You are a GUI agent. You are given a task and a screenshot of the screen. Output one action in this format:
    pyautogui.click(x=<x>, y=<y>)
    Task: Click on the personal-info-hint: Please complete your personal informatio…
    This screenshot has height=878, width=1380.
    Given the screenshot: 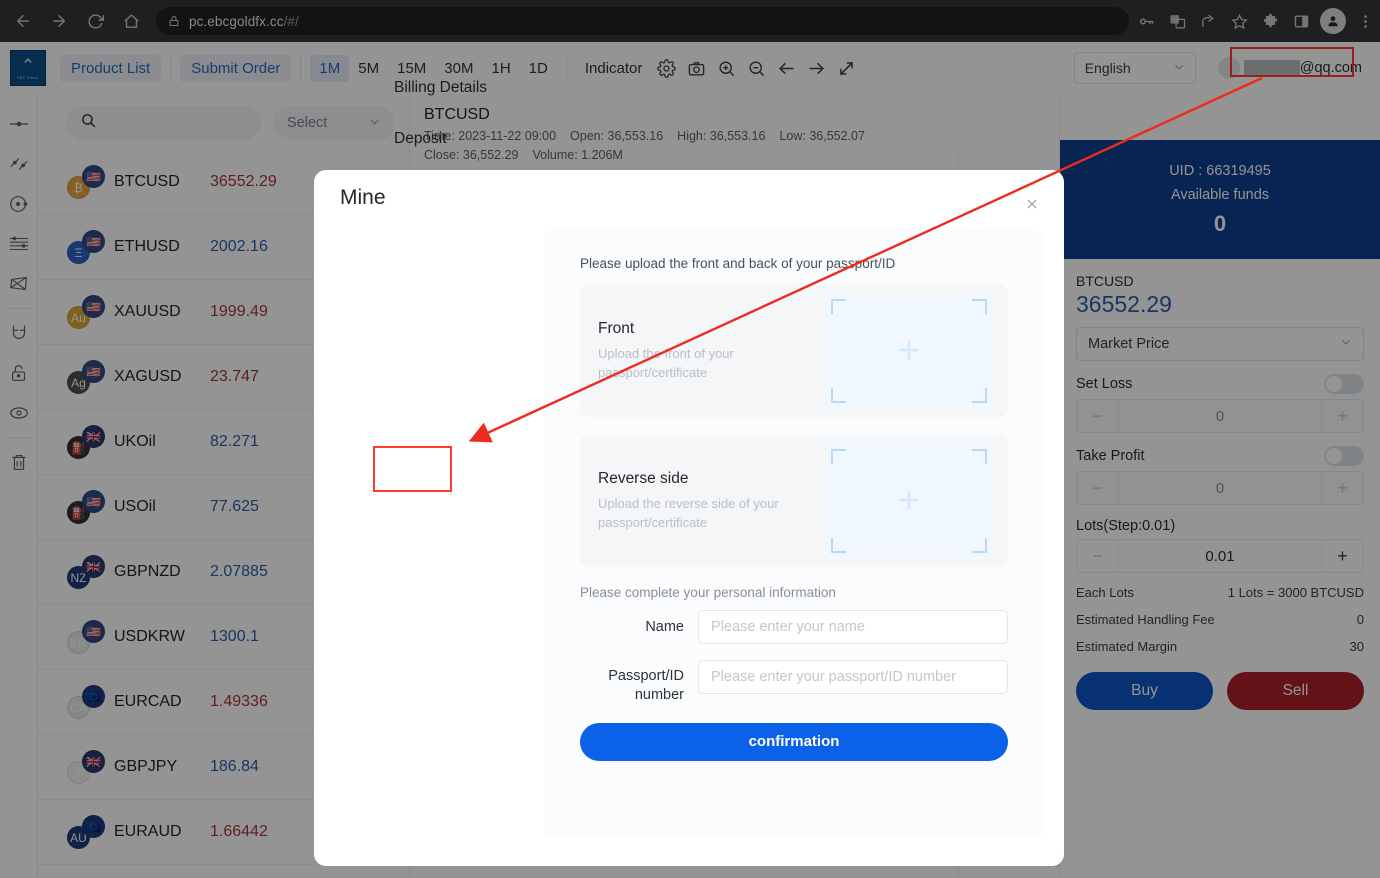 What is the action you would take?
    pyautogui.click(x=708, y=592)
    